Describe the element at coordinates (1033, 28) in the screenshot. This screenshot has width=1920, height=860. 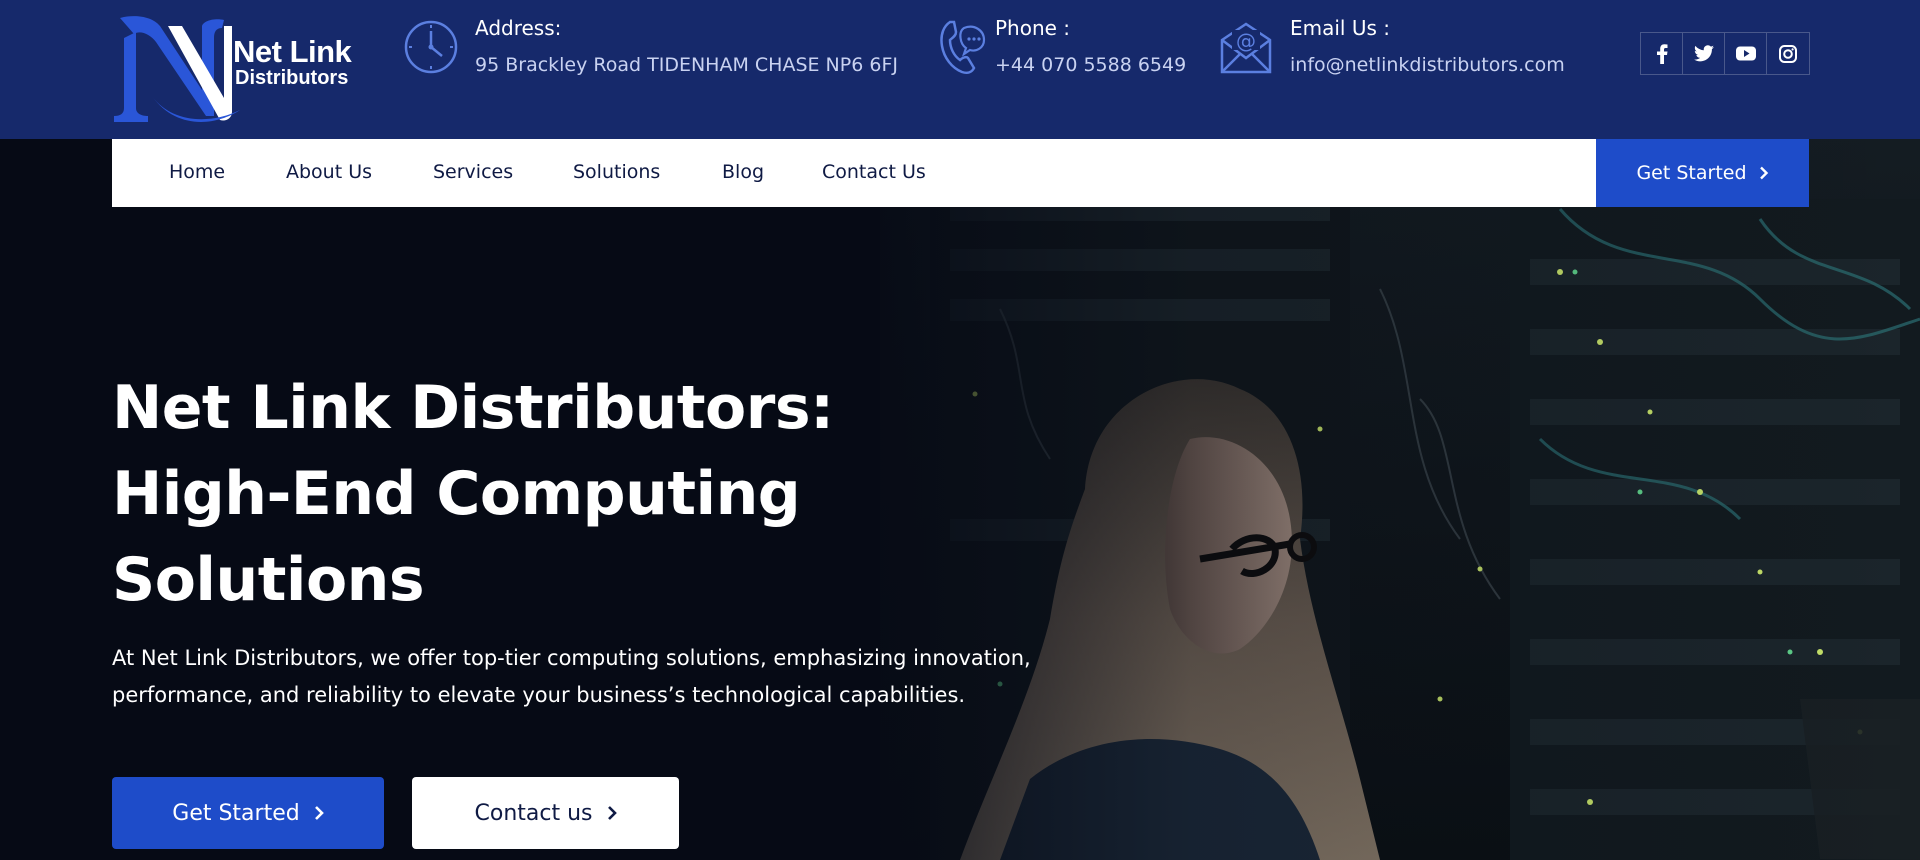
I see `phone-label: Phone :` at that location.